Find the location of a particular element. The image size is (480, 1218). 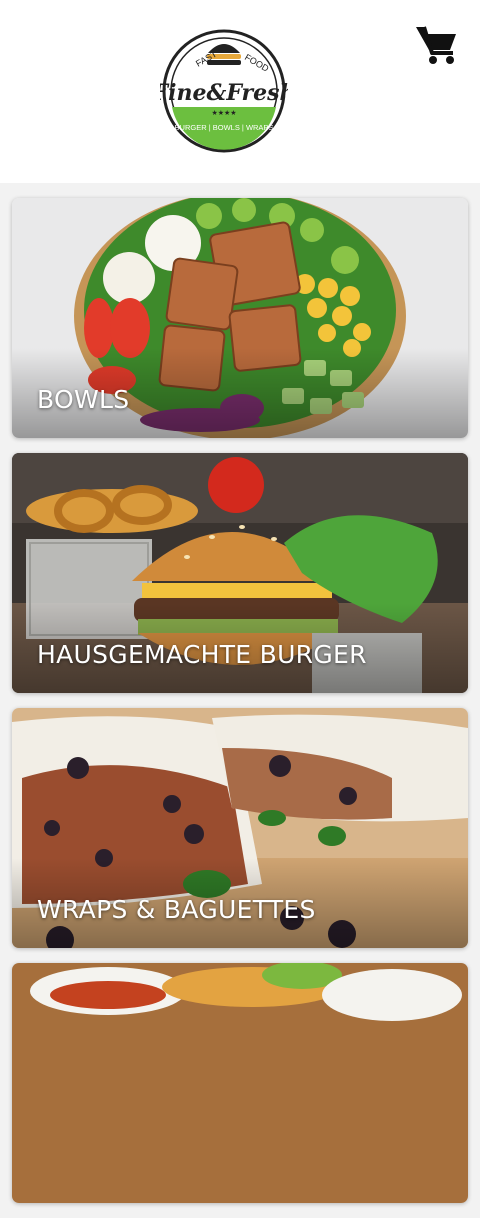

logo-brand-text: Fine&Fresh is located at coordinates (224, 93).